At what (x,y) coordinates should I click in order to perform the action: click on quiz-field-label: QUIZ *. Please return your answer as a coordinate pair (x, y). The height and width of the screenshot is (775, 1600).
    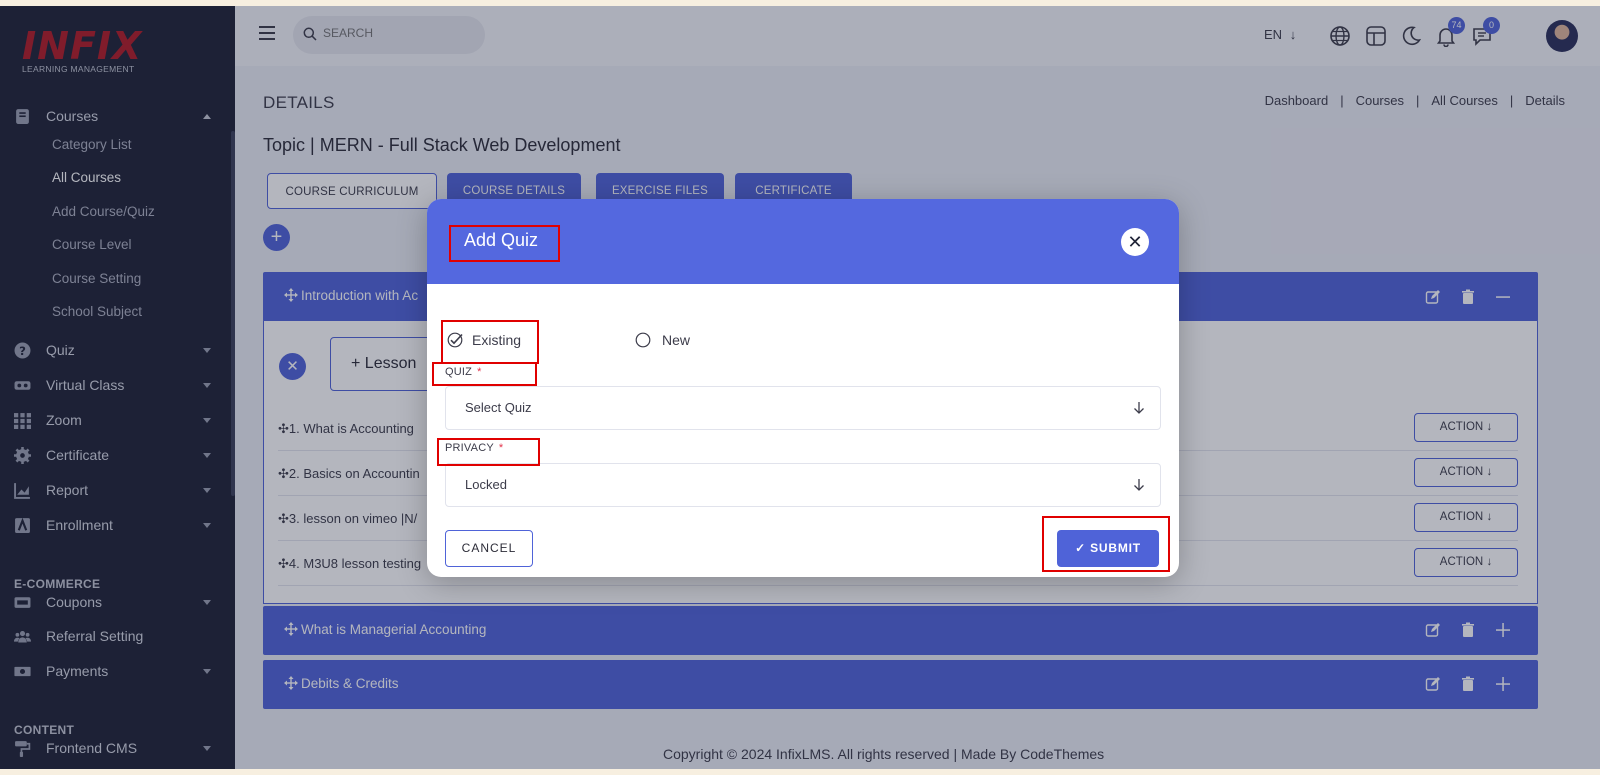
    Looking at the image, I should click on (463, 372).